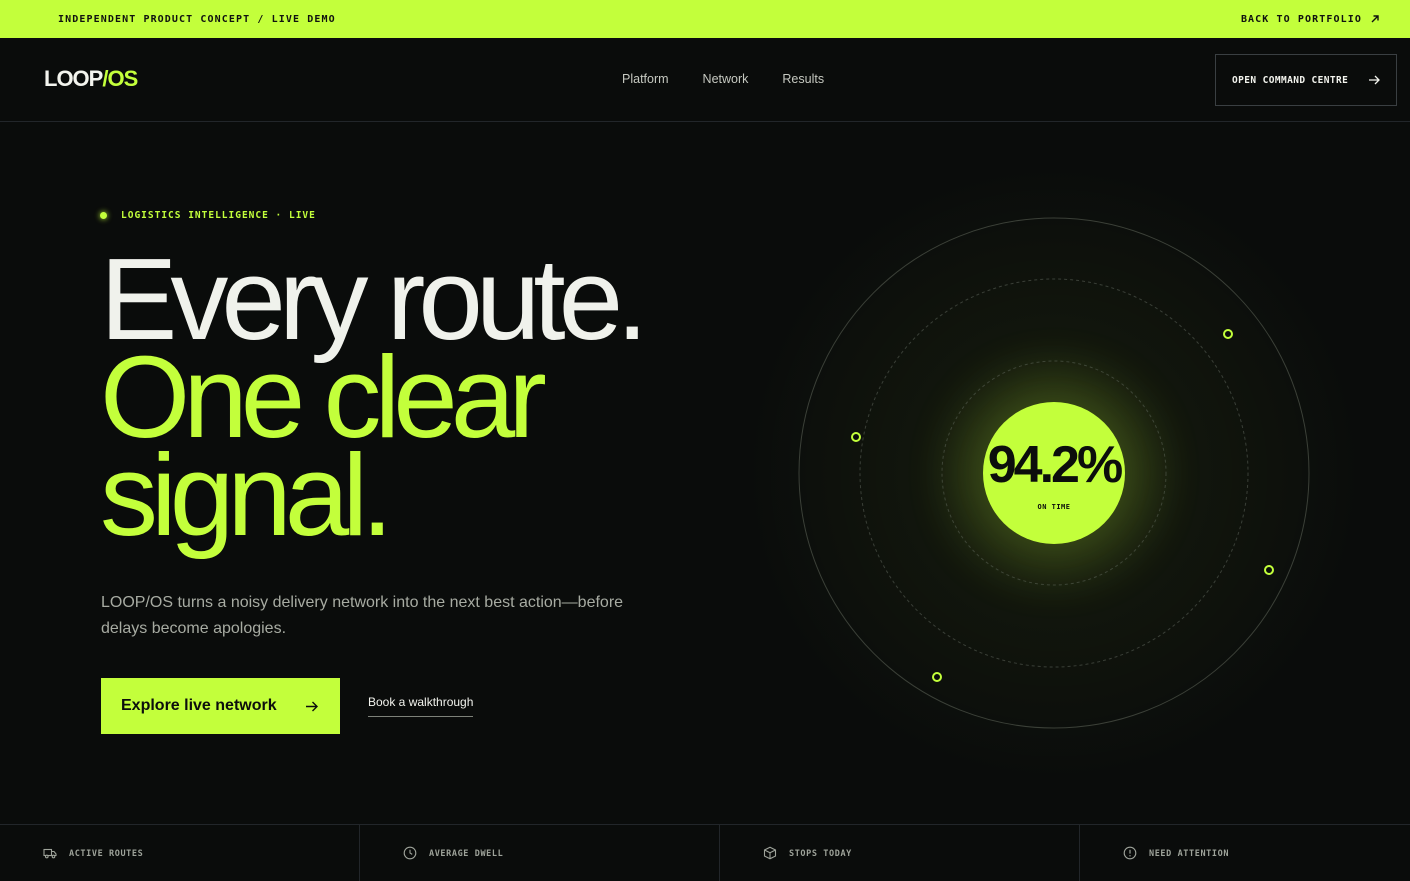 The height and width of the screenshot is (881, 1410). I want to click on truck-icon, so click(50, 853).